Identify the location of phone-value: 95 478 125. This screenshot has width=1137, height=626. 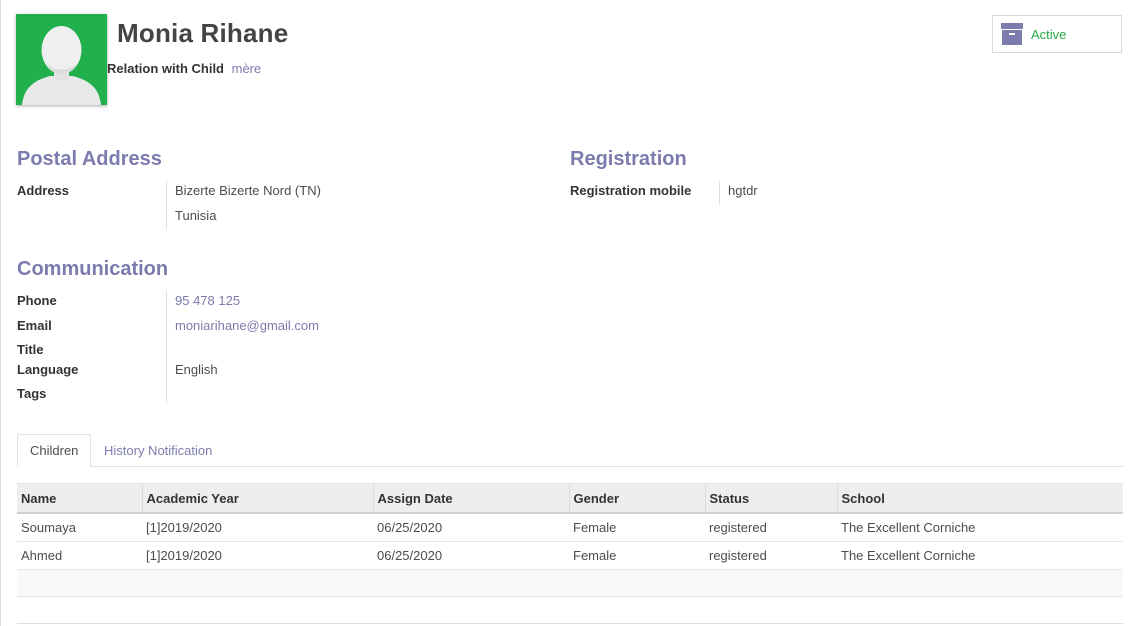
(207, 300).